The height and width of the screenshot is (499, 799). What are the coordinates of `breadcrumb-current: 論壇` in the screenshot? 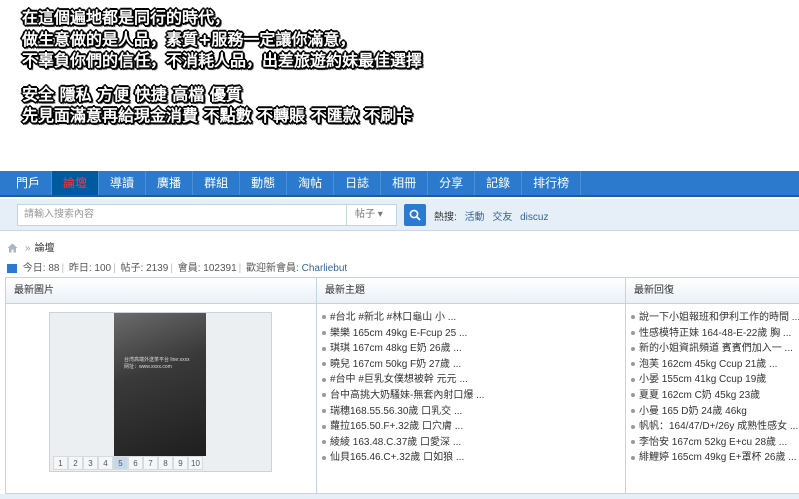 It's located at (45, 248).